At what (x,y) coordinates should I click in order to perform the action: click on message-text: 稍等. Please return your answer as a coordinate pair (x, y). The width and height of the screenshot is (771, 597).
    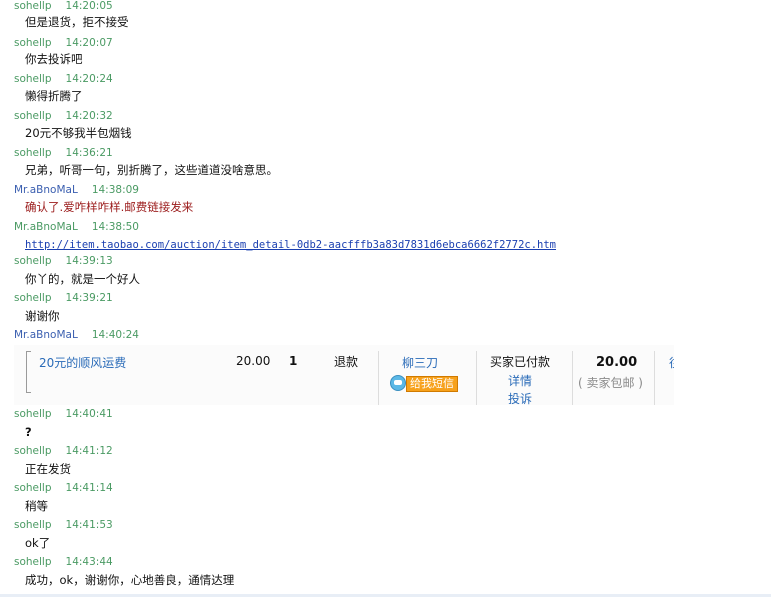
    Looking at the image, I should click on (36, 506).